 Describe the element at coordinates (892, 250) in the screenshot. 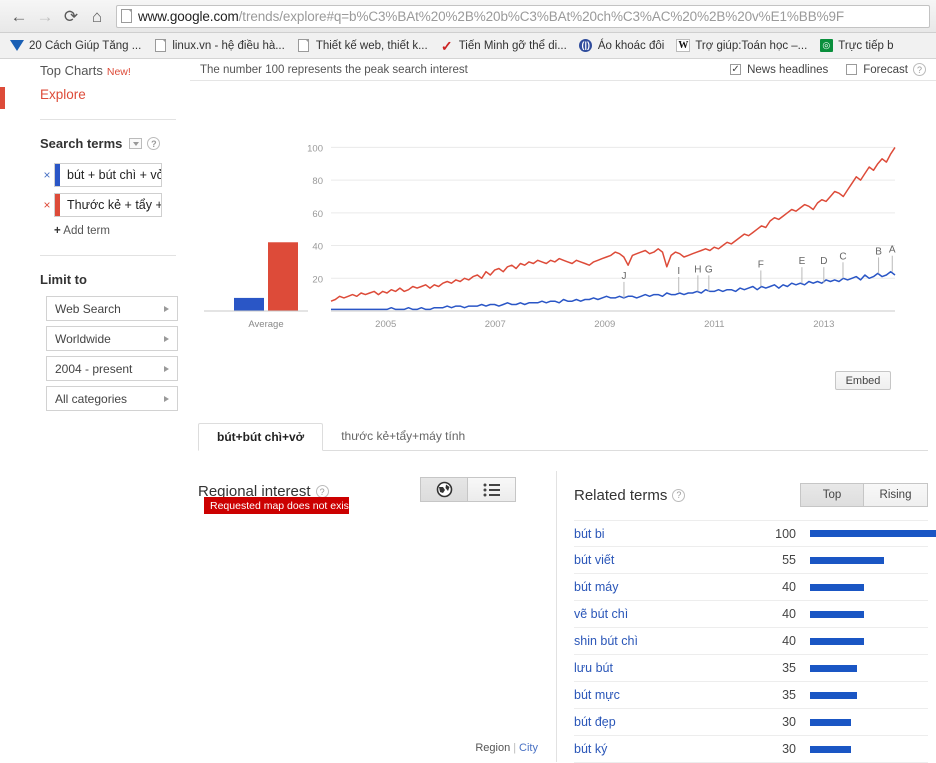

I see `news-marker-label: A` at that location.